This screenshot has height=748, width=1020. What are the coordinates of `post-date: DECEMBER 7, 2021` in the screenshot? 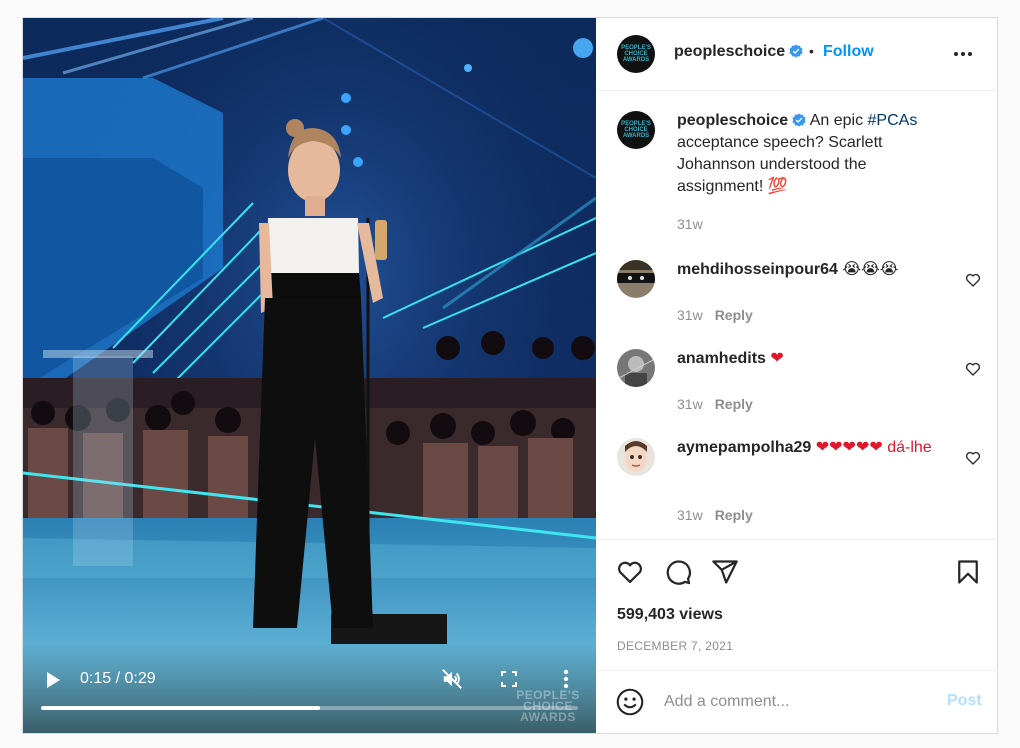 It's located at (675, 646).